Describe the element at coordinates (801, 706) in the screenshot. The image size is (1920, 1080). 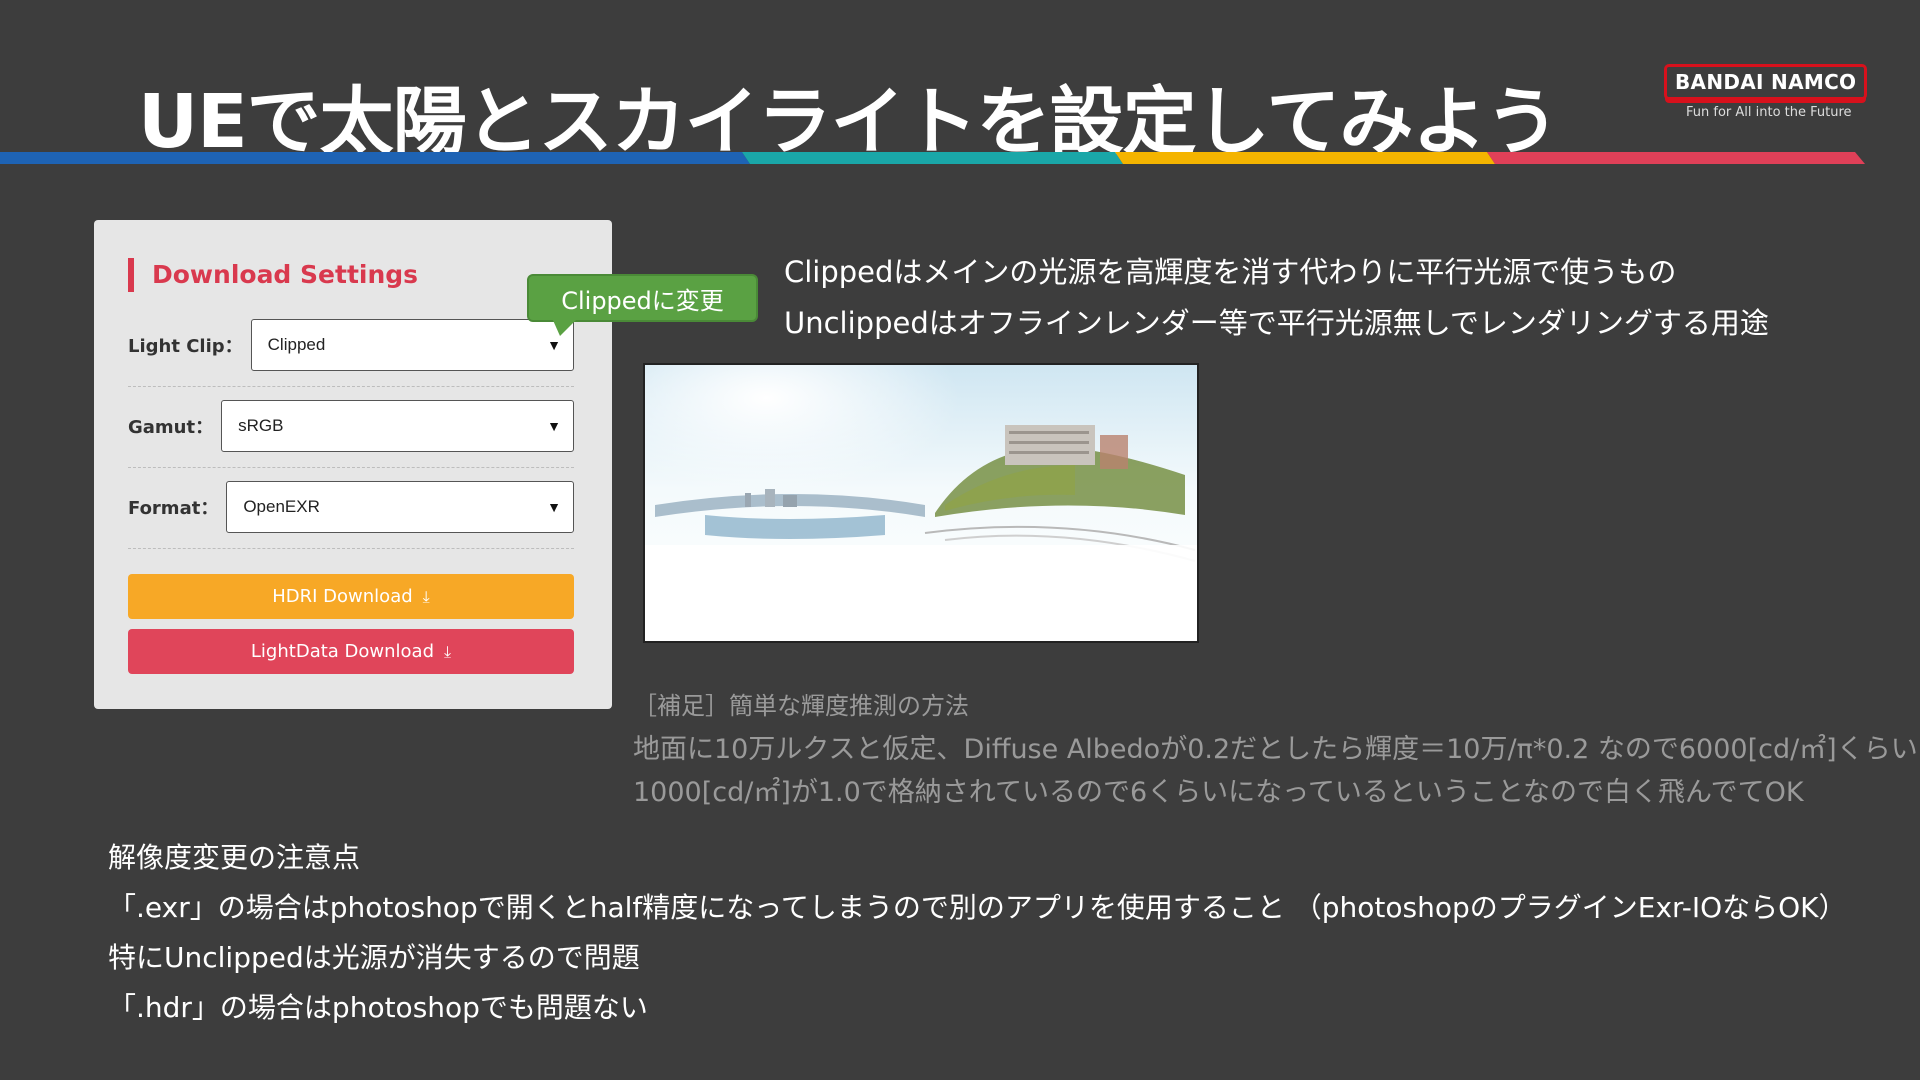
I see `supplement-heading: ［補足］簡単な輝度推測の方法` at that location.